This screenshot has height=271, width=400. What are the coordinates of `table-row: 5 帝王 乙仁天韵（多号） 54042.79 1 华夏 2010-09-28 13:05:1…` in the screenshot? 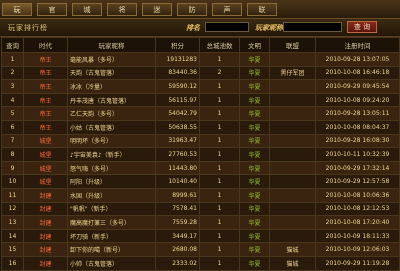 It's located at (200, 113).